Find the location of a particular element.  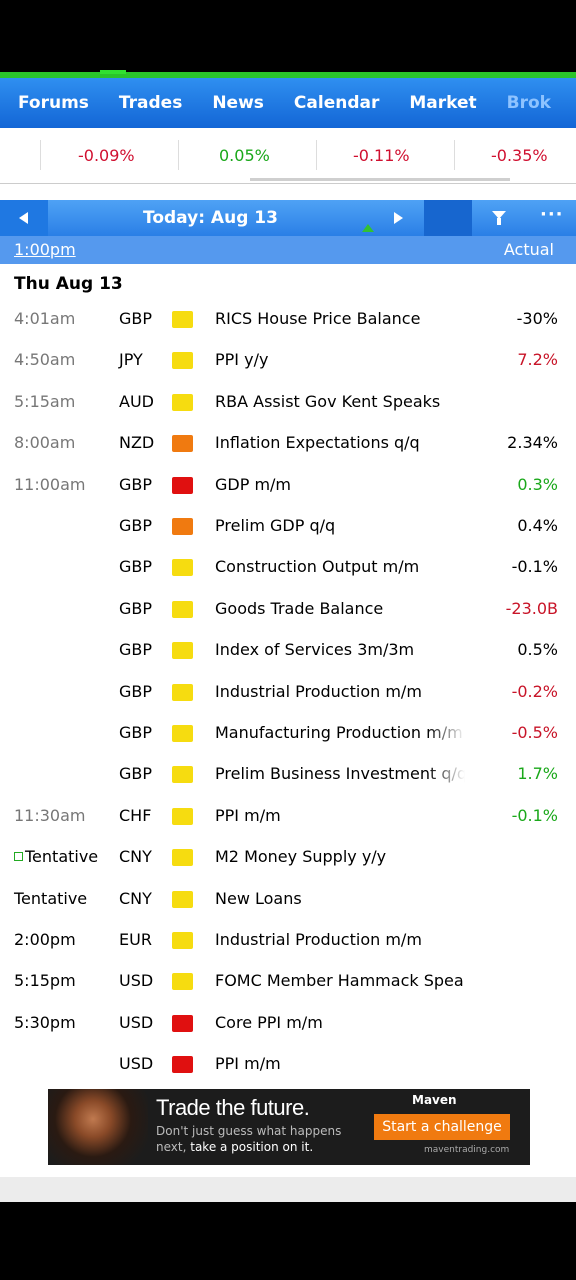

event-row: GBP Prelim GDP q/q 0.4% is located at coordinates (288, 526).